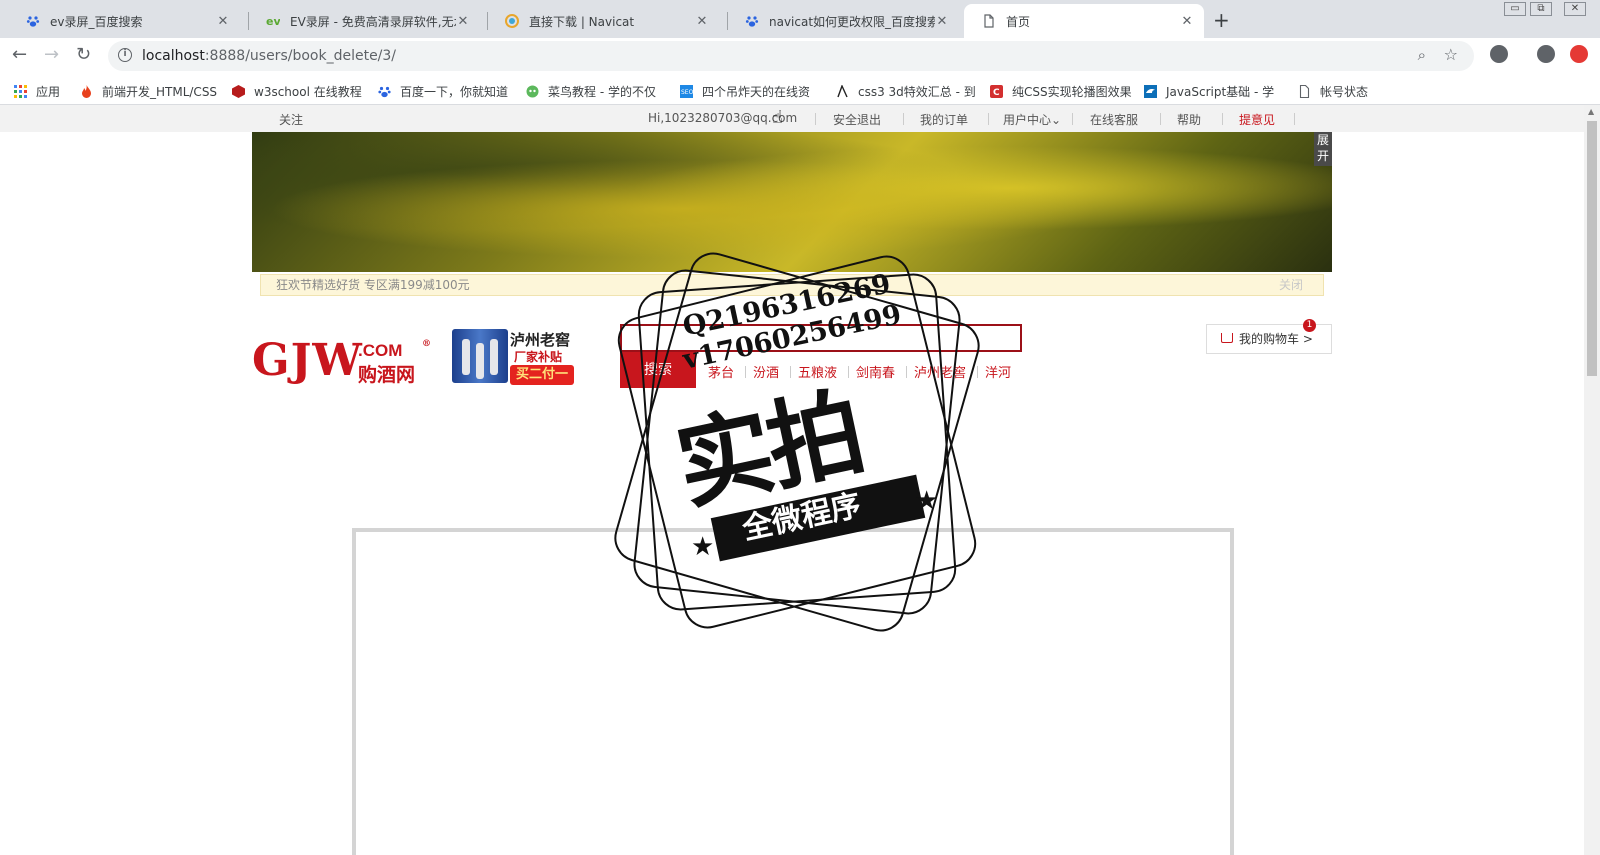 The width and height of the screenshot is (1600, 855). I want to click on bookmark-label: css3 3d特效汇总 - 到, so click(917, 92).